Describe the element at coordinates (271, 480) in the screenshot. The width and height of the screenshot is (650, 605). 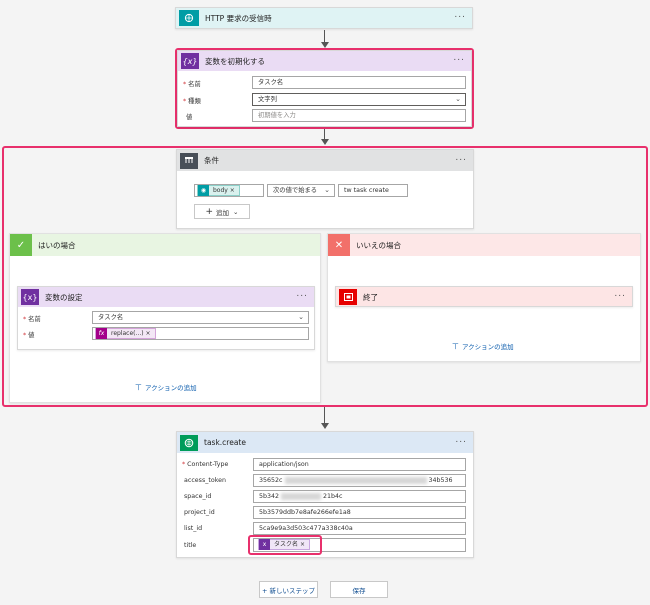
I see `access-token-start: 35652c` at that location.